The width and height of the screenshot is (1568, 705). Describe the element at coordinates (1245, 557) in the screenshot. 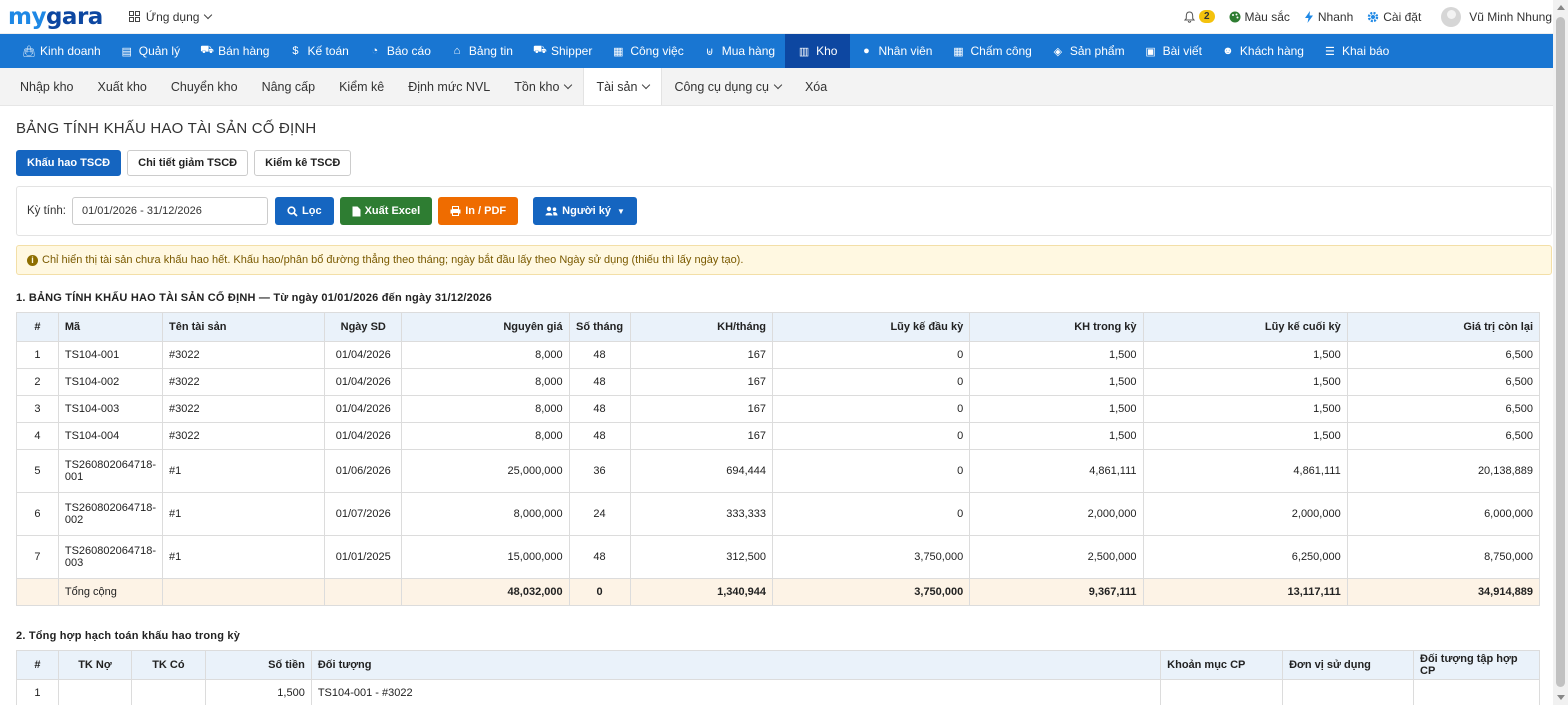

I see `cell-close: 6,250,000` at that location.